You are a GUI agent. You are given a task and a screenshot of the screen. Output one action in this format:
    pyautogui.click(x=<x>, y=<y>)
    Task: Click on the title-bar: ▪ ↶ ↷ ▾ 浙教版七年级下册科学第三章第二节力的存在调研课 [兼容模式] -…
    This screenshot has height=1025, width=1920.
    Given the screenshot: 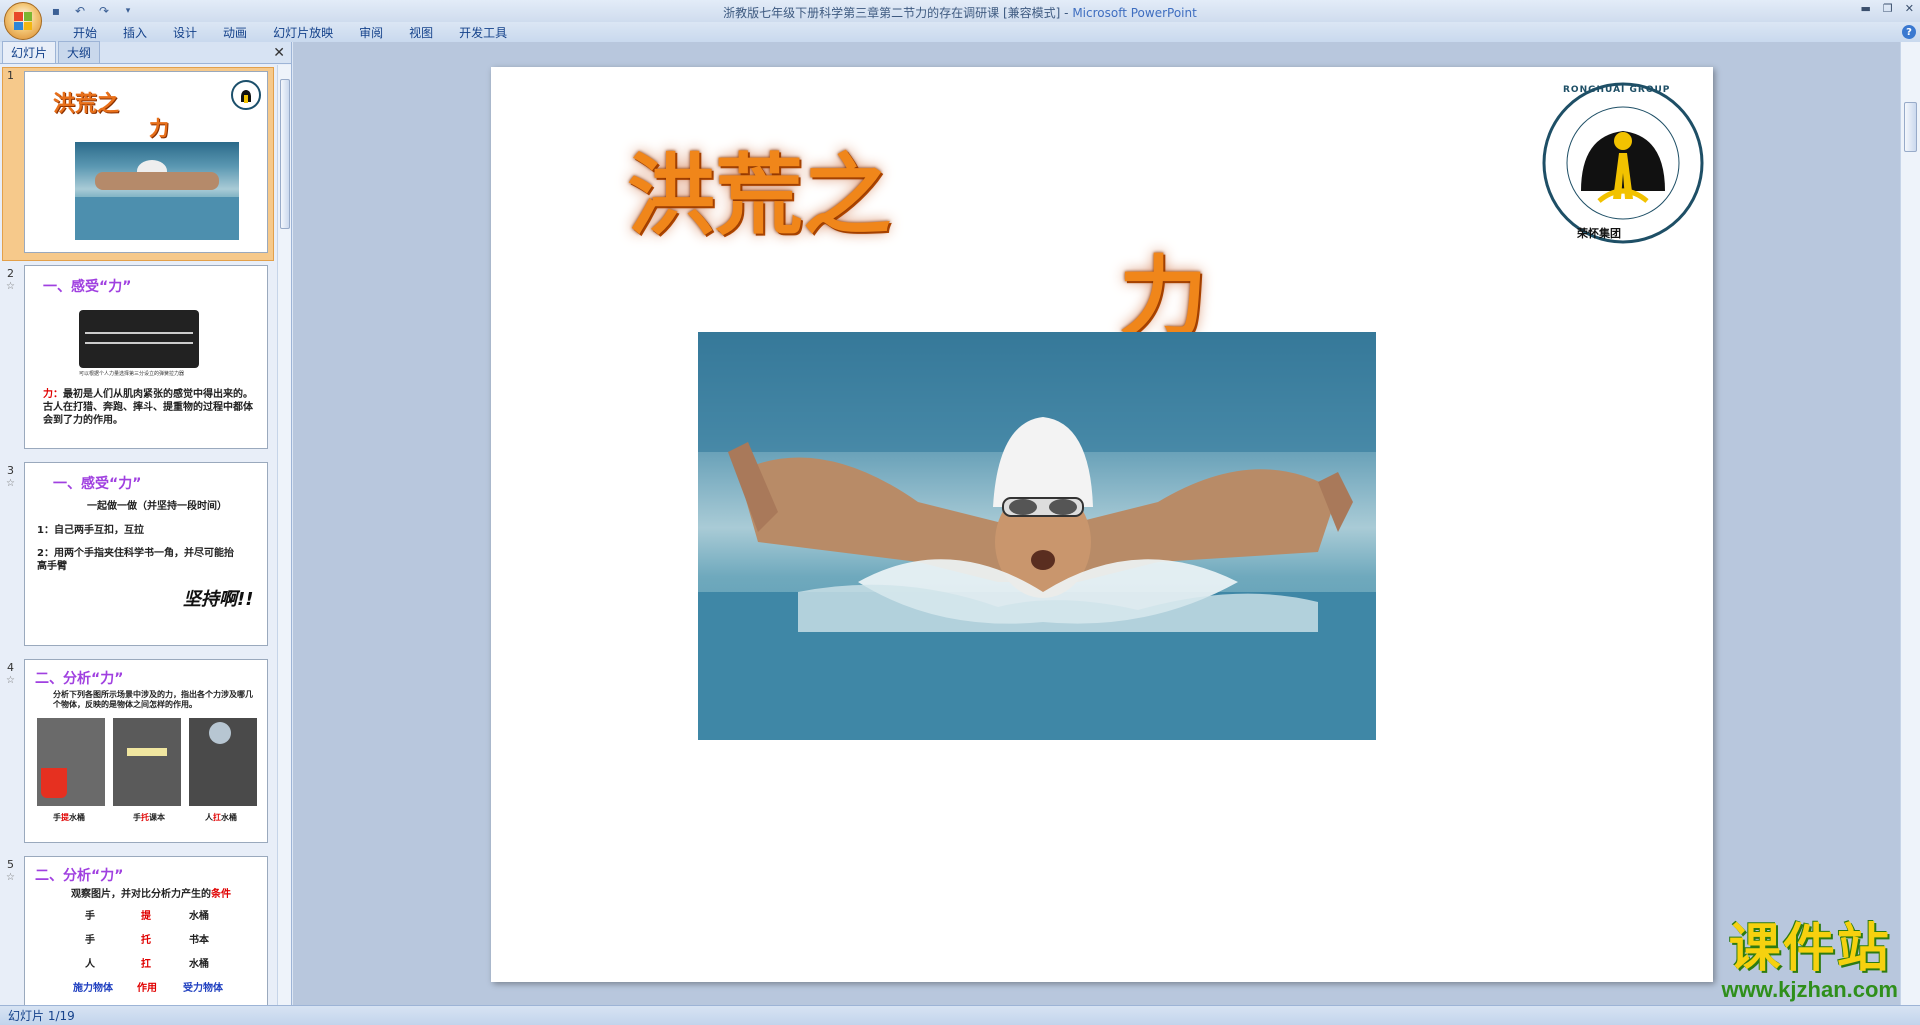 What is the action you would take?
    pyautogui.click(x=960, y=11)
    